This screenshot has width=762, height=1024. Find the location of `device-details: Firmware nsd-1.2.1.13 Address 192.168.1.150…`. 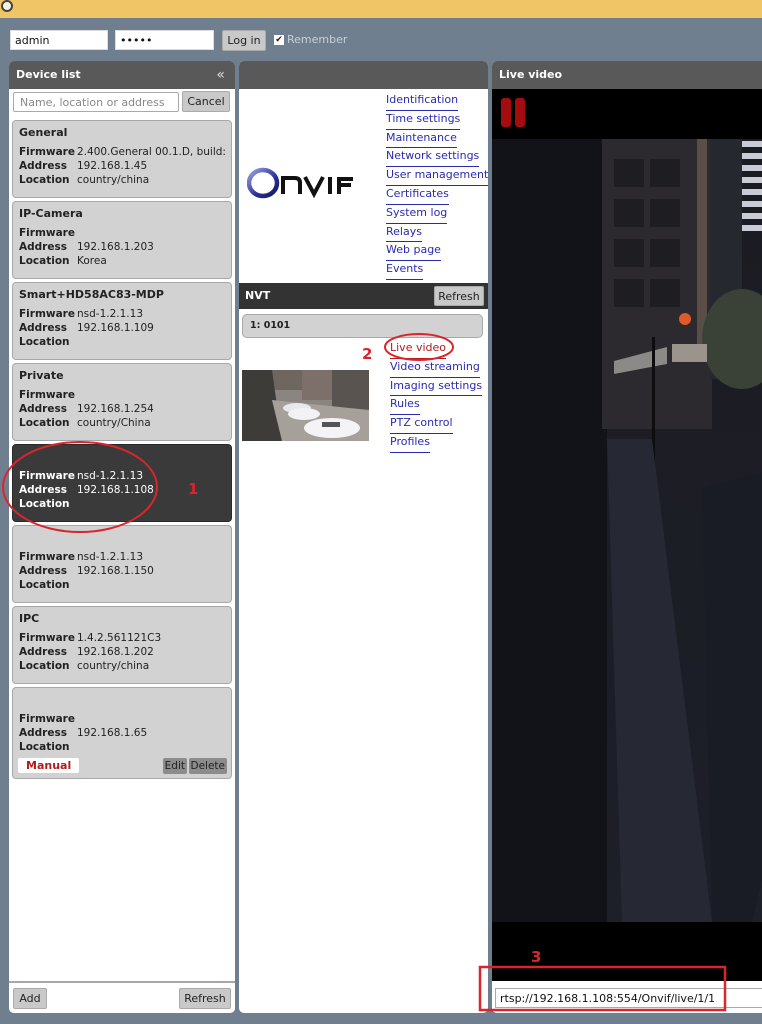

device-details: Firmware nsd-1.2.1.13 Address 192.168.1.150… is located at coordinates (122, 571).